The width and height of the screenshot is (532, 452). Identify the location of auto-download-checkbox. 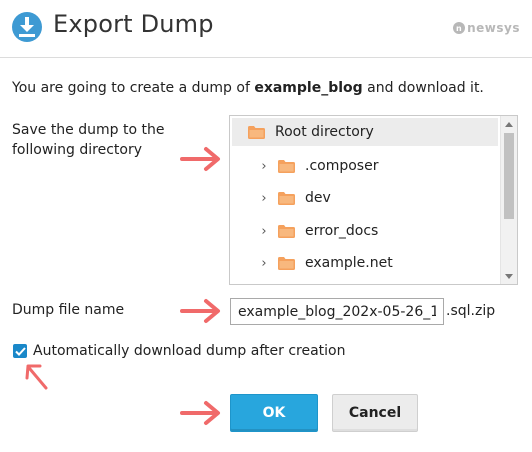
(20, 351).